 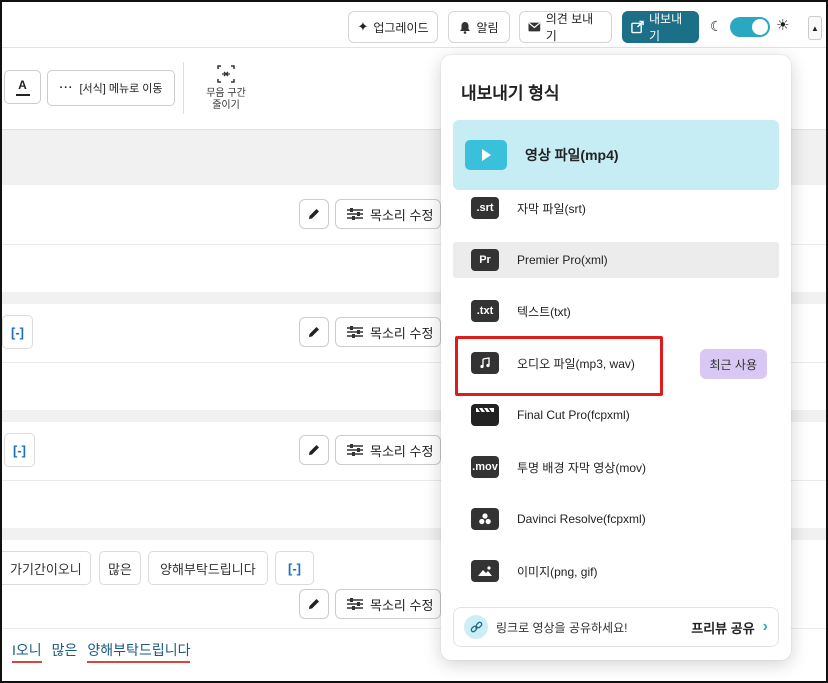 What do you see at coordinates (485, 260) in the screenshot?
I see `premiere-pro-icon: Pr` at bounding box center [485, 260].